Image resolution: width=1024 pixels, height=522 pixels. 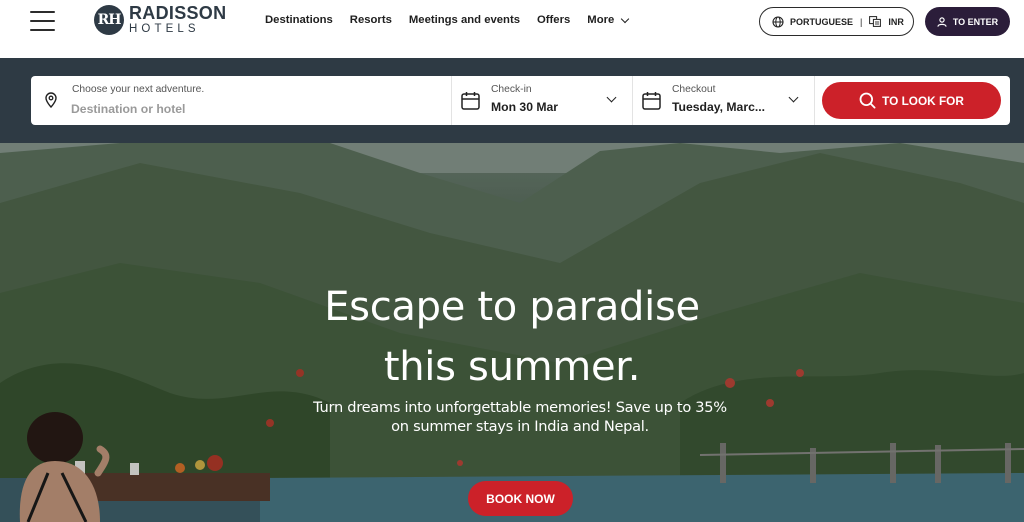 I want to click on search-button-label: TO LOOK FOR, so click(x=923, y=100).